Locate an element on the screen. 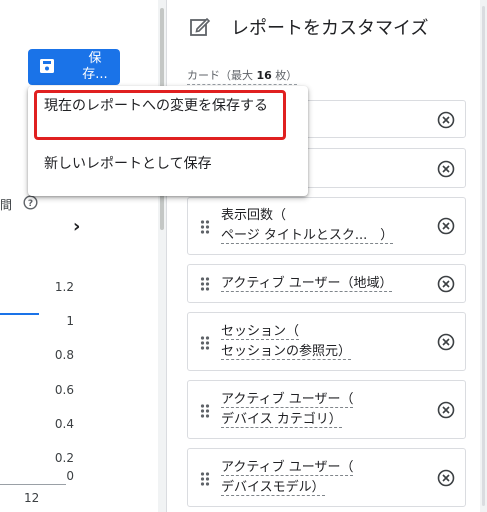 This screenshot has height=512, width=487. x-axis-line is located at coordinates (33, 484).